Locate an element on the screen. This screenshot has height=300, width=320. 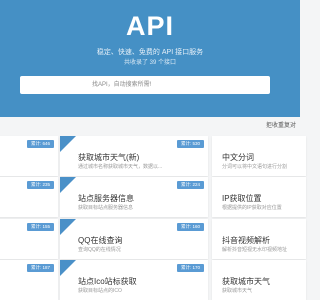
page-subtitle: 稳定、快速、免费的 API 接口服务 is located at coordinates (150, 52).